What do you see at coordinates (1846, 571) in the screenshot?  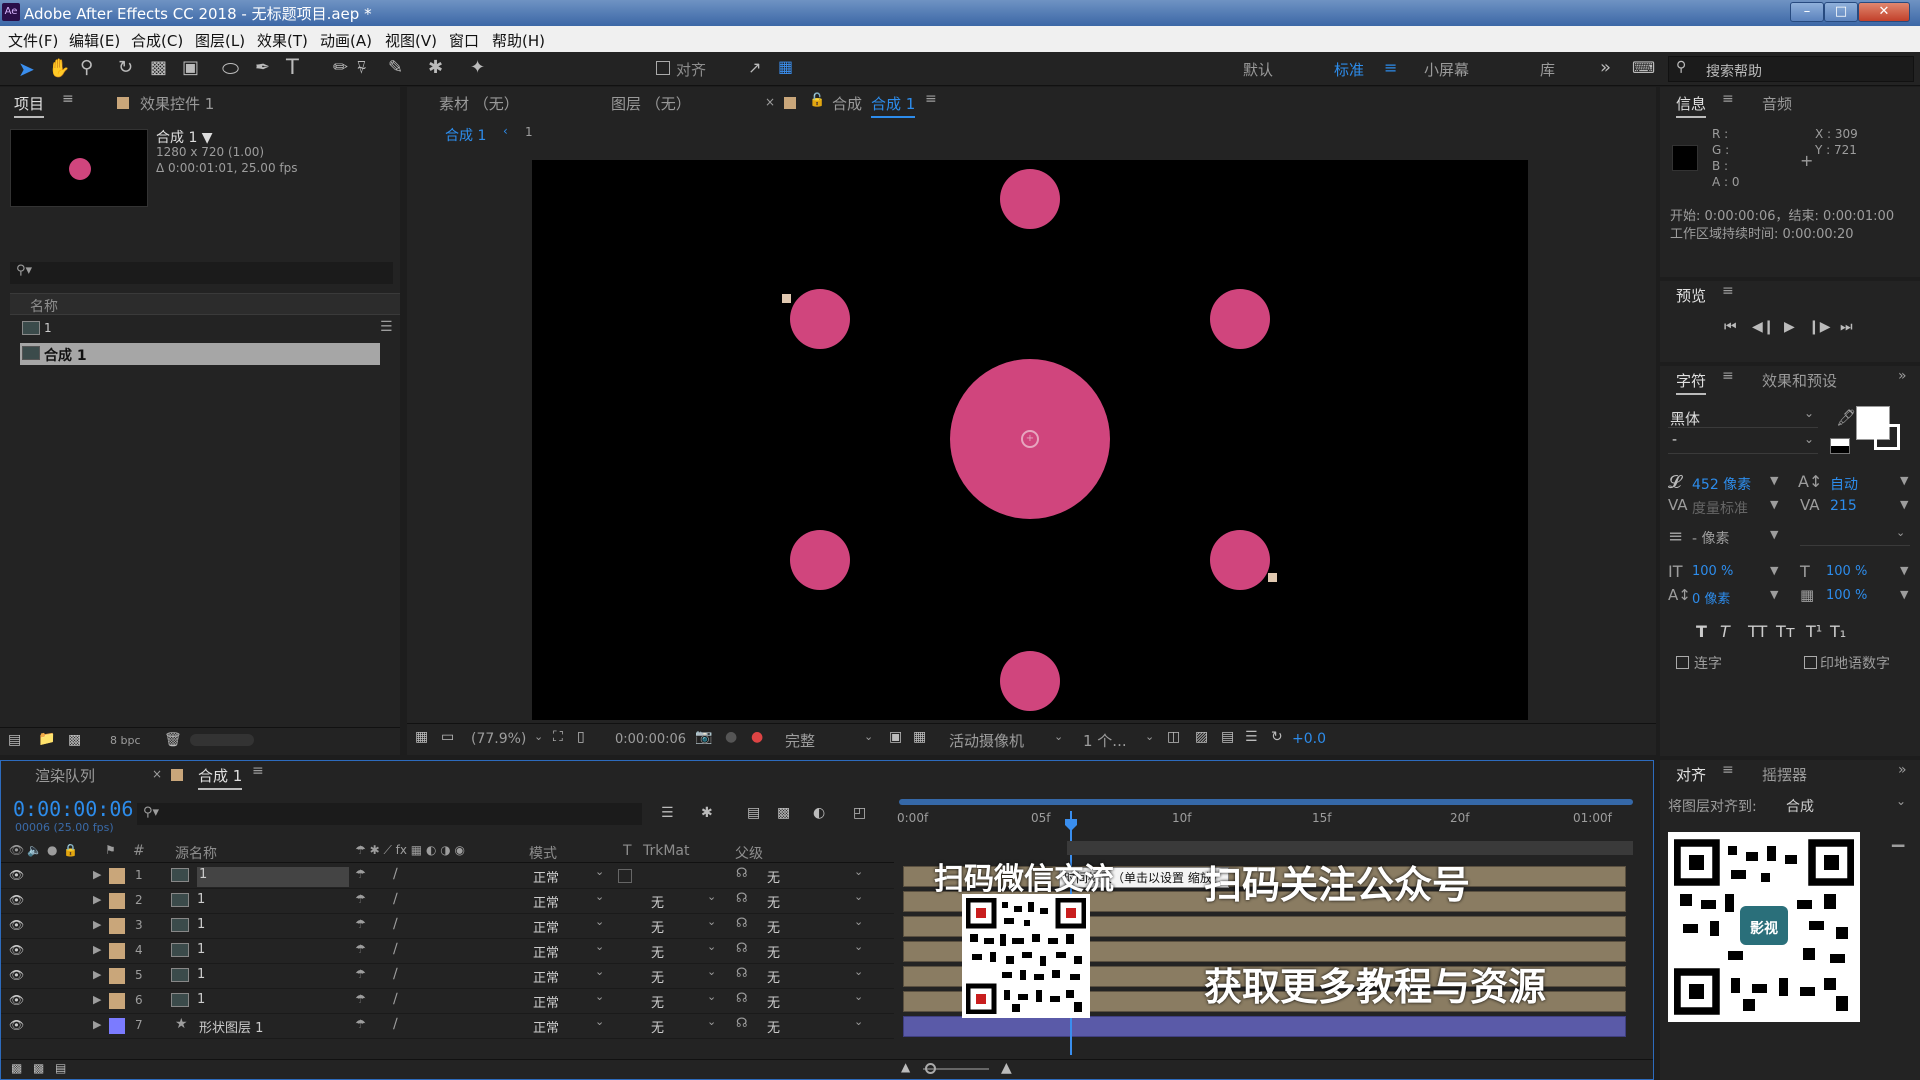 I see `horizontal-scale-value: 100 %` at bounding box center [1846, 571].